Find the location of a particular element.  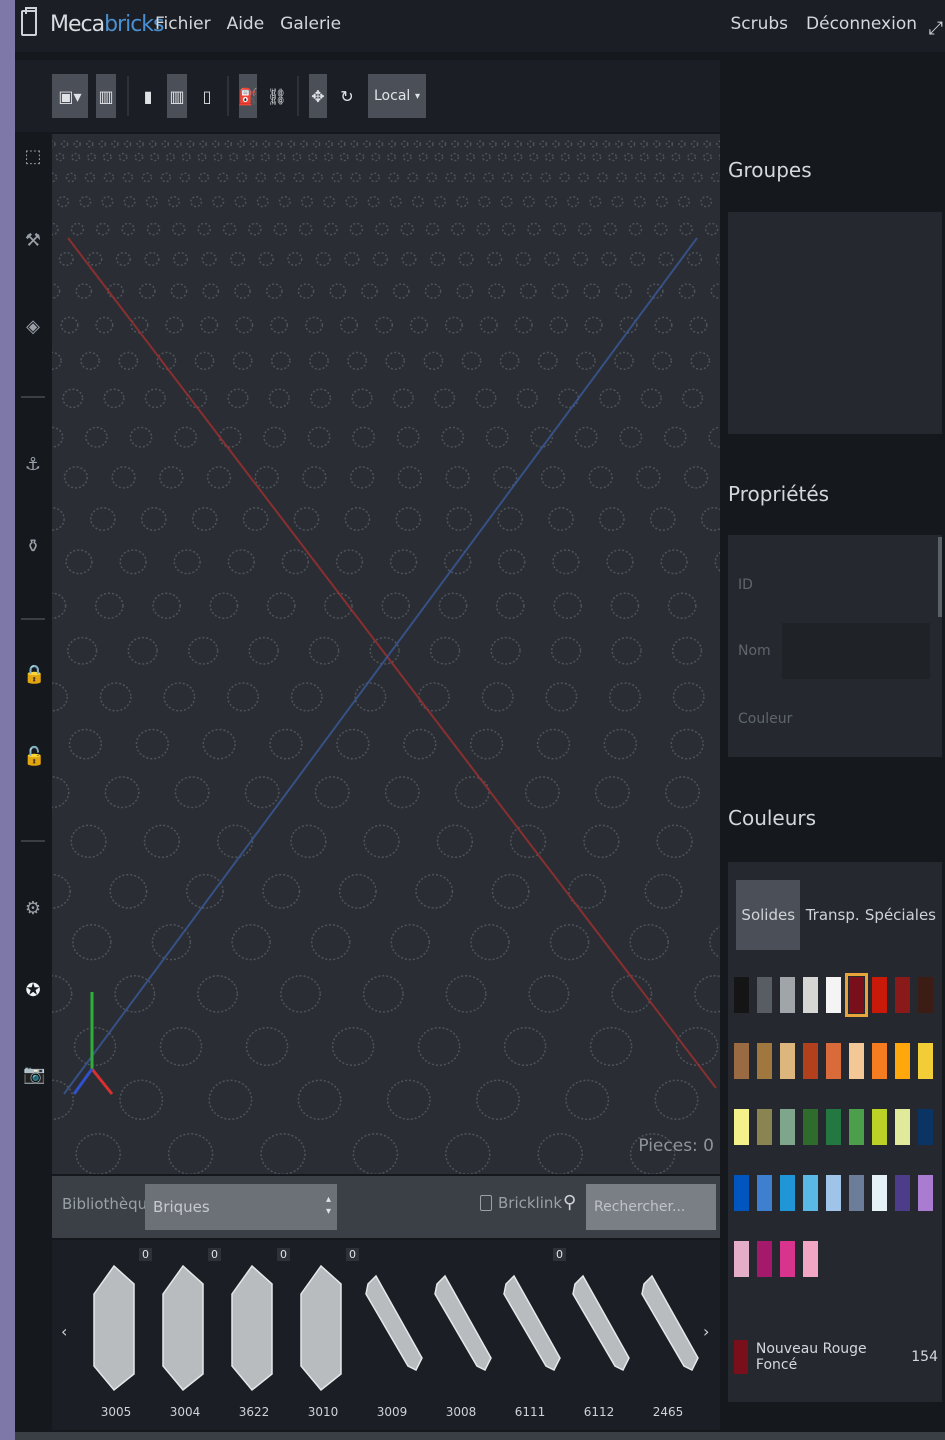

chevron-right-icon: › is located at coordinates (706, 1331).